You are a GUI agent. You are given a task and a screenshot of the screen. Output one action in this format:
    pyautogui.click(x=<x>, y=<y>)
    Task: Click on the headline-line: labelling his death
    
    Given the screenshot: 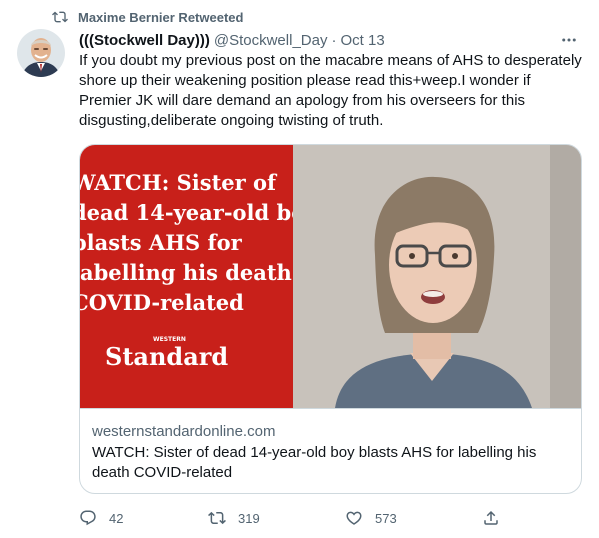 What is the action you would take?
    pyautogui.click(x=186, y=272)
    